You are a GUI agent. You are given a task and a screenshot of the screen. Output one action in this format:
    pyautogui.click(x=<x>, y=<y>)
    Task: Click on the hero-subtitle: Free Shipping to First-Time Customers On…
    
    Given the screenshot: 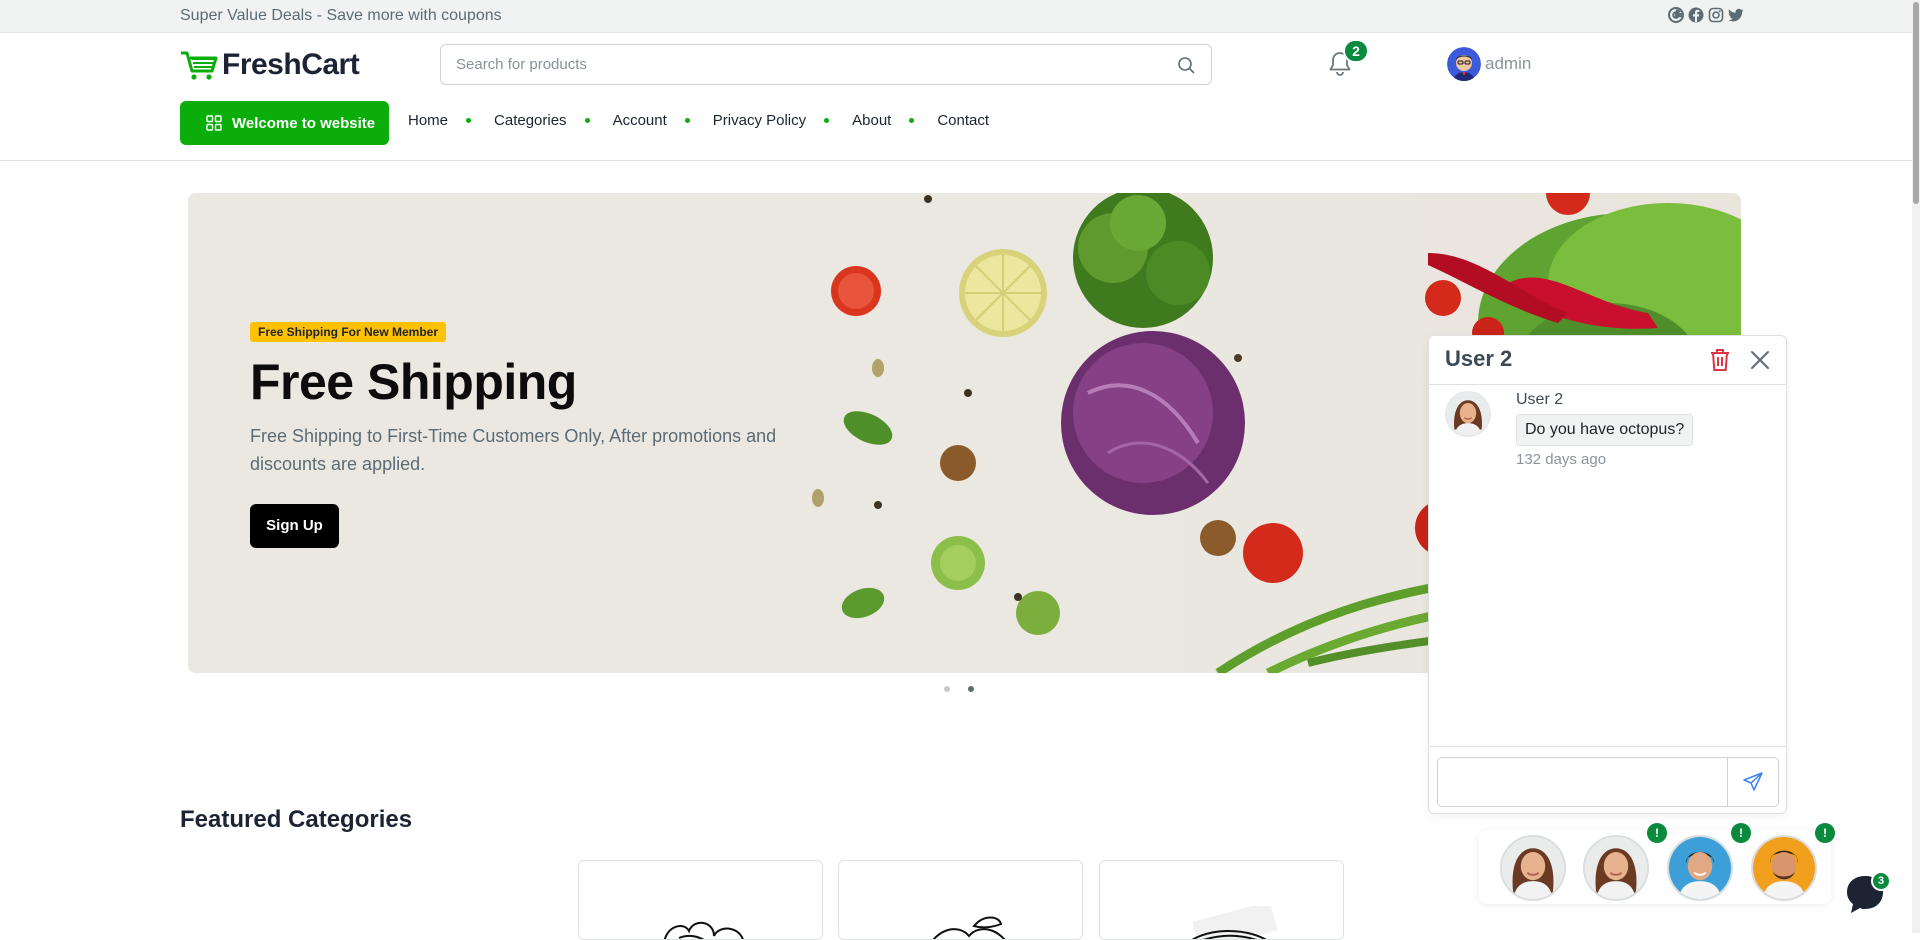 What is the action you would take?
    pyautogui.click(x=513, y=450)
    